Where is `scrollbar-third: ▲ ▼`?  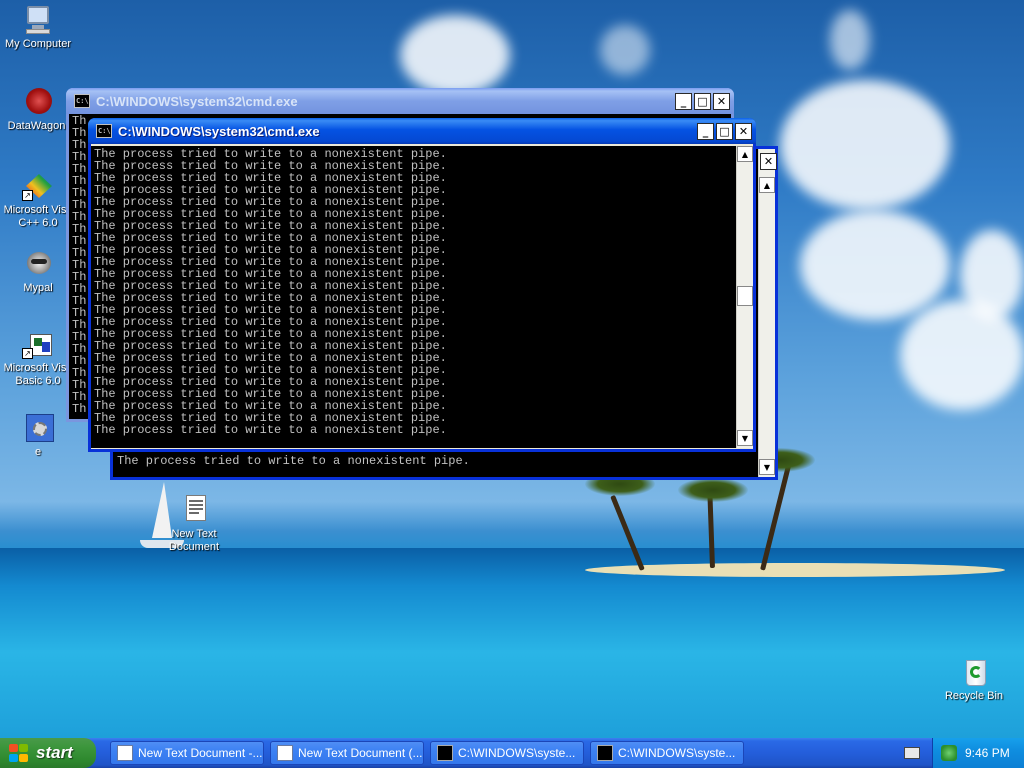 scrollbar-third: ▲ ▼ is located at coordinates (766, 313).